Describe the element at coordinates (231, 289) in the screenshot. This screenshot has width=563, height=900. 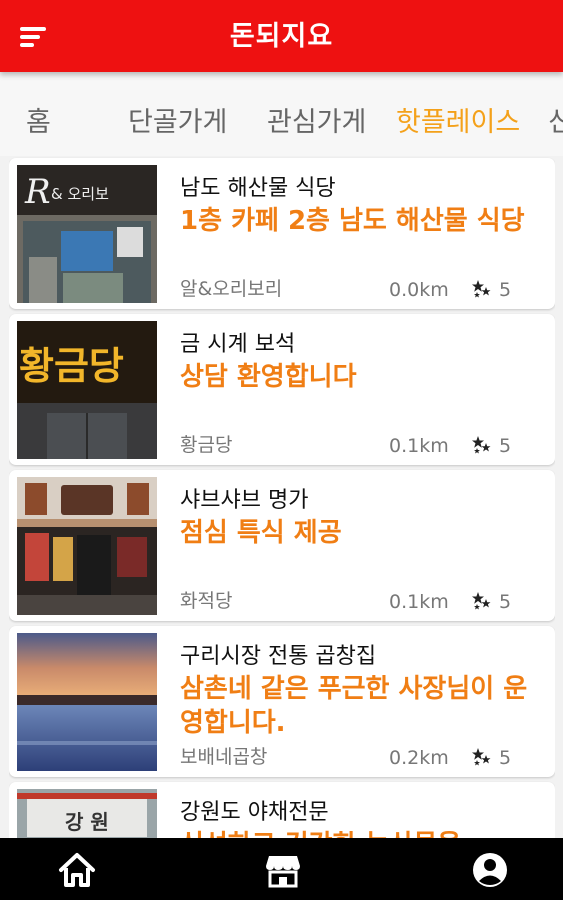
I see `shop-name: 알&오리보리` at that location.